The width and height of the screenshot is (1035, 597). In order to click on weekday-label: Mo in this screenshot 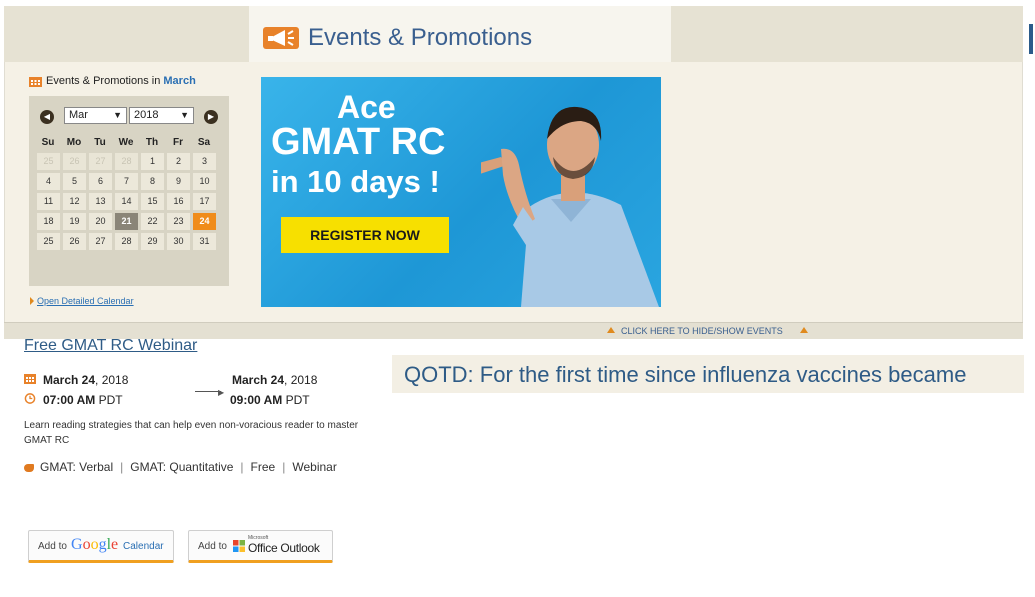, I will do `click(74, 142)`.